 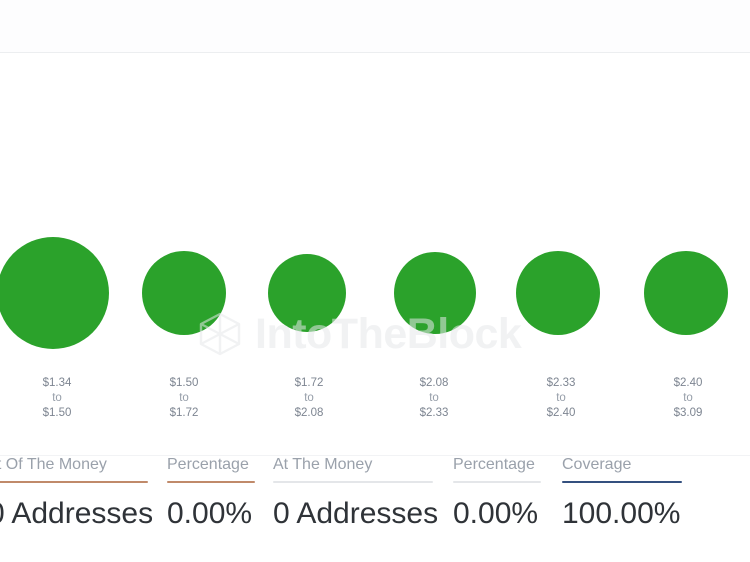 I want to click on price-range-from: $2.40, so click(x=688, y=383).